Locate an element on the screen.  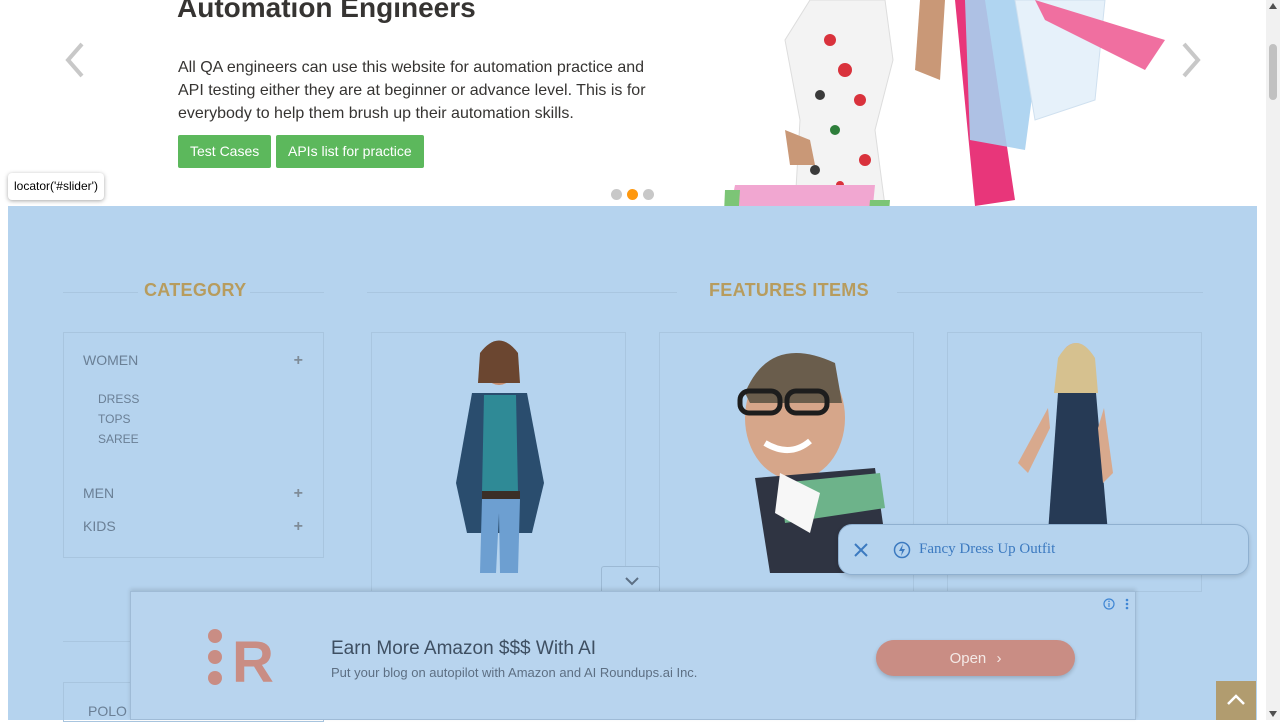
chevron-right-icon: › is located at coordinates (999, 658).